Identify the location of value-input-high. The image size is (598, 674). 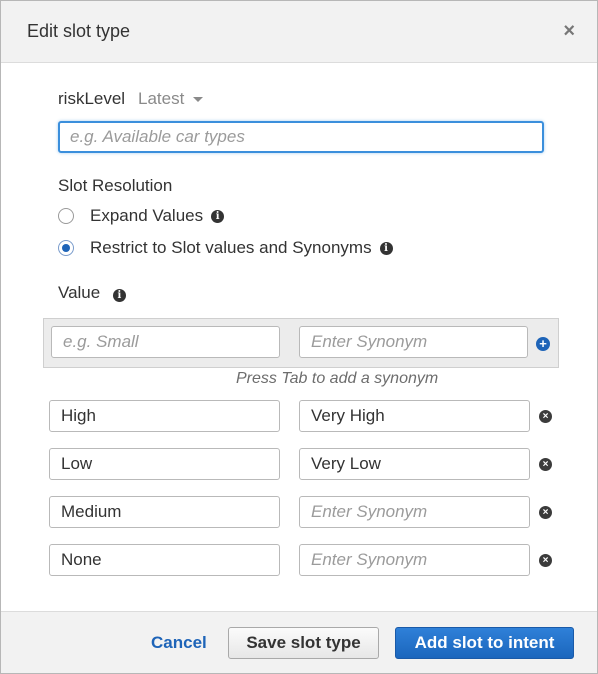
(164, 416).